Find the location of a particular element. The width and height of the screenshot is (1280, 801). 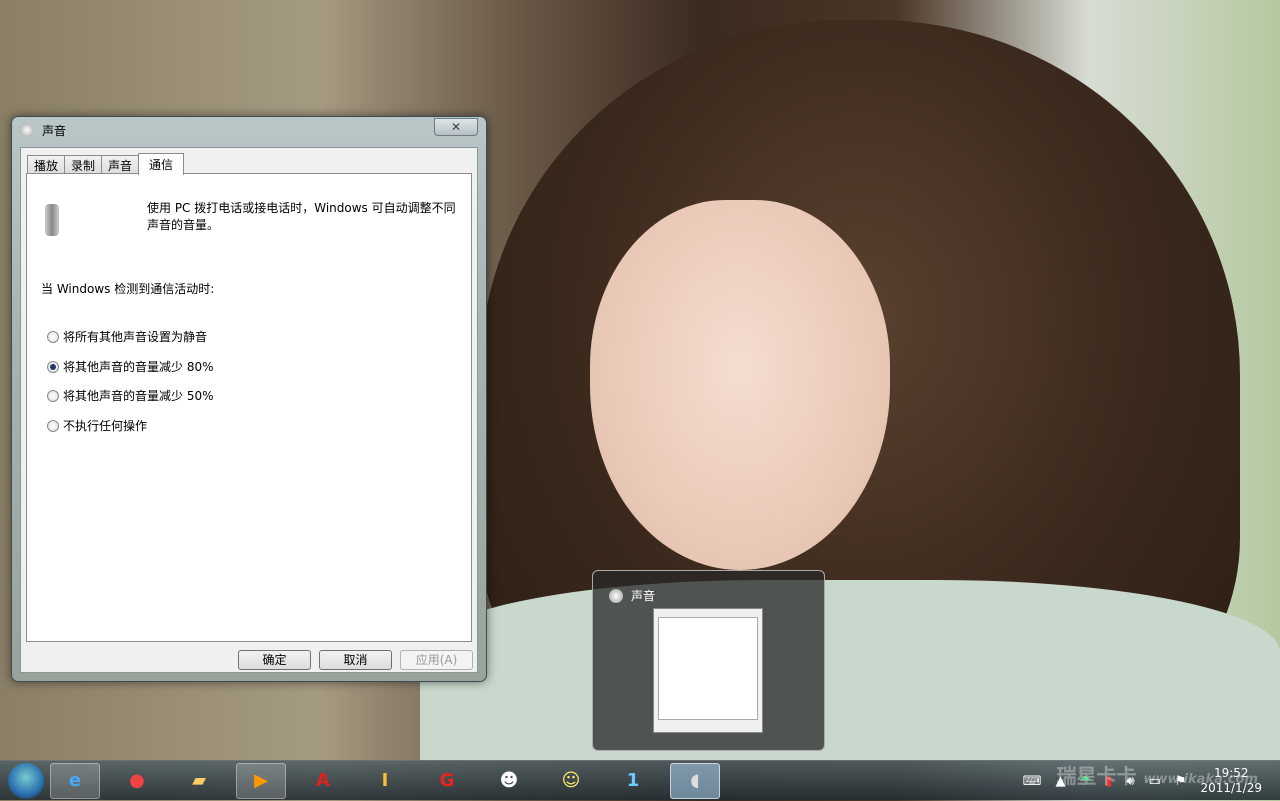

tab-sounds: 声音 is located at coordinates (120, 164).